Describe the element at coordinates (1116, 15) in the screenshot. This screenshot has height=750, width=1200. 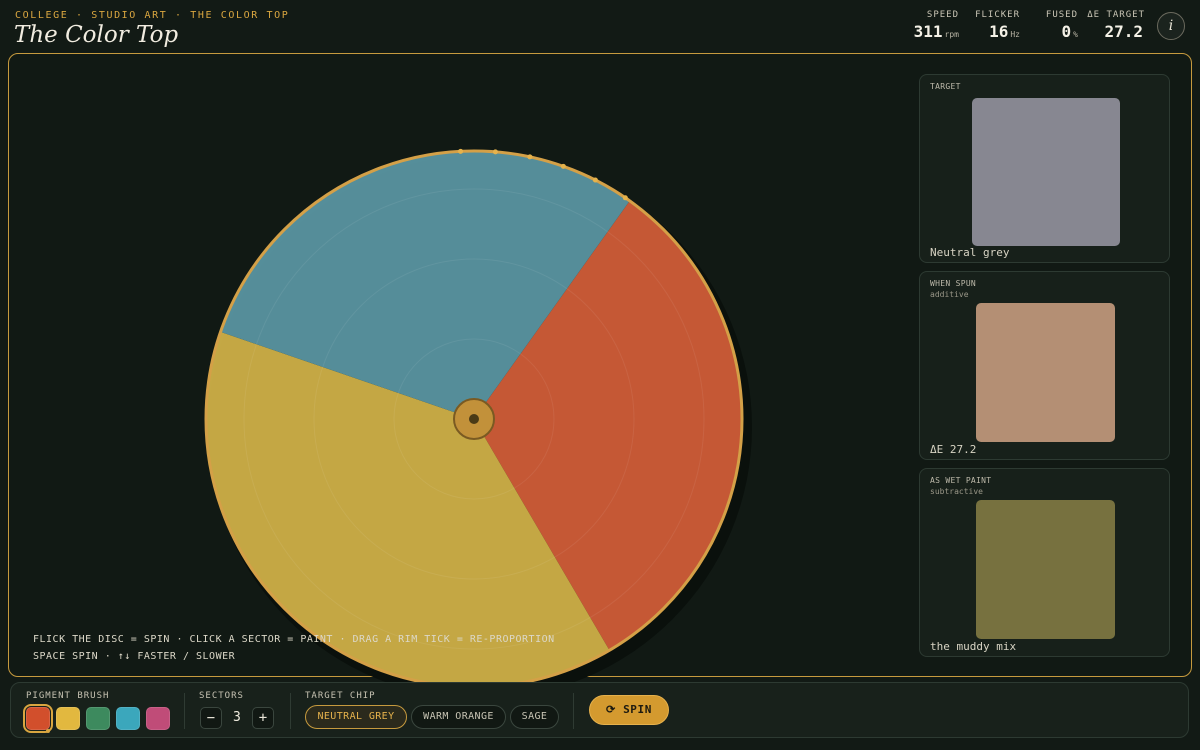
I see `delta-e-label: ΔE TARGET` at that location.